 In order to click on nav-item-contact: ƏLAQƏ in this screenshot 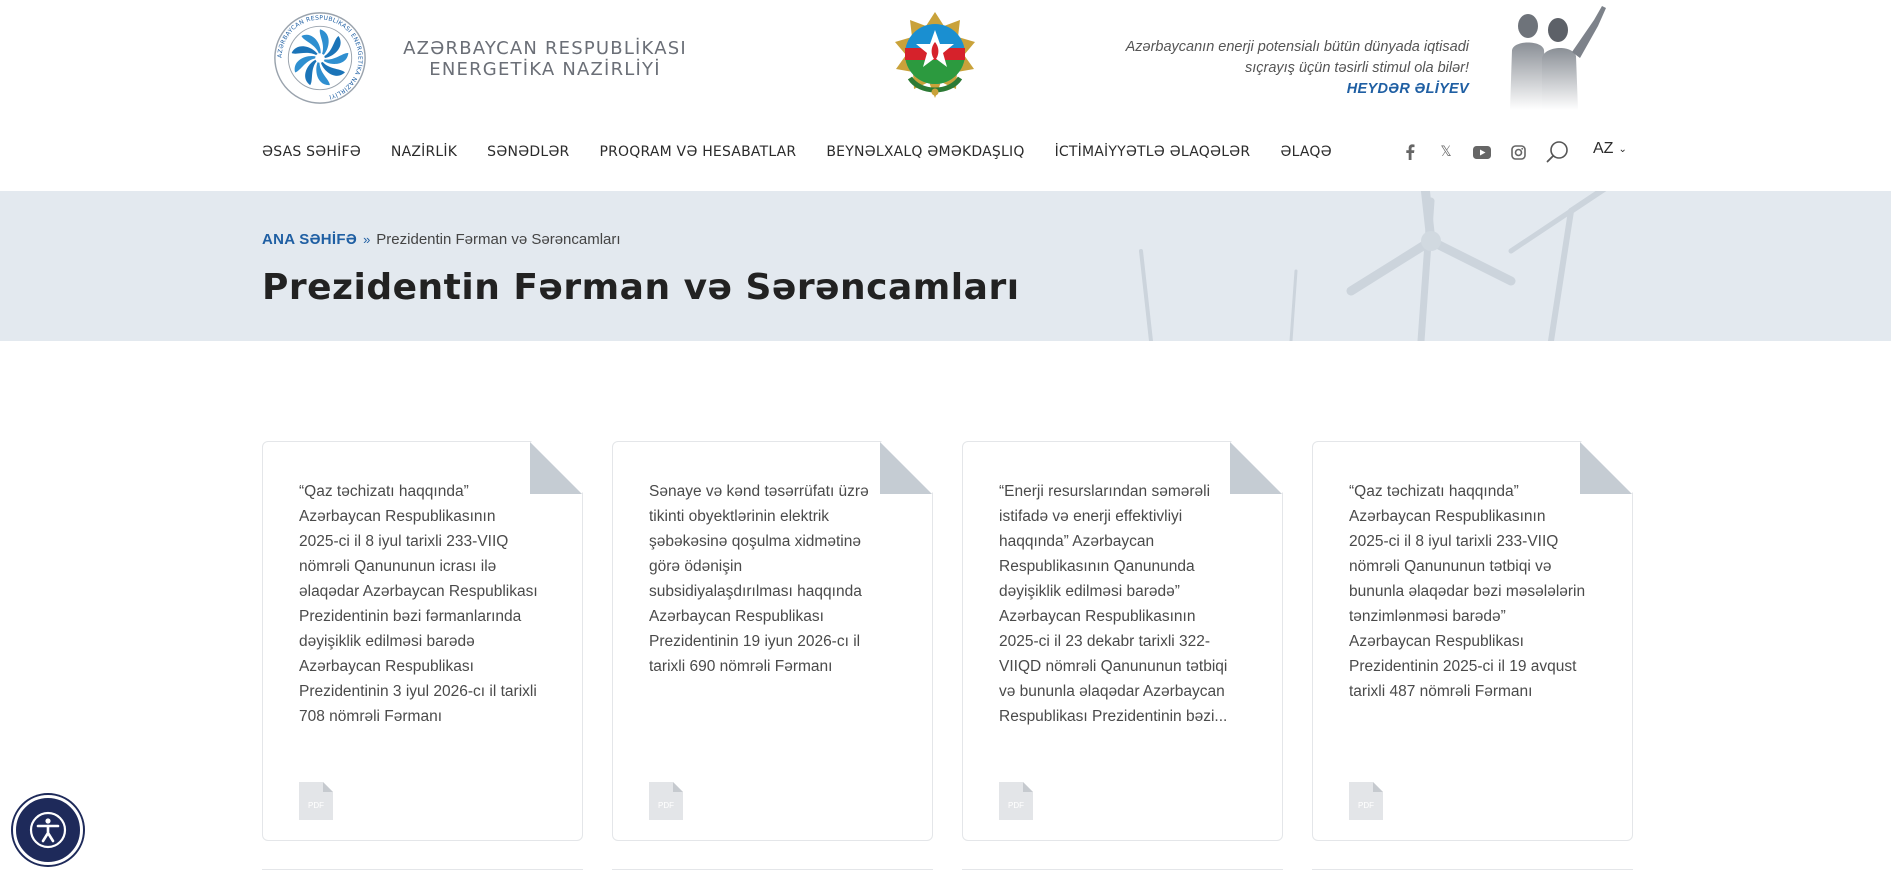, I will do `click(1306, 152)`.